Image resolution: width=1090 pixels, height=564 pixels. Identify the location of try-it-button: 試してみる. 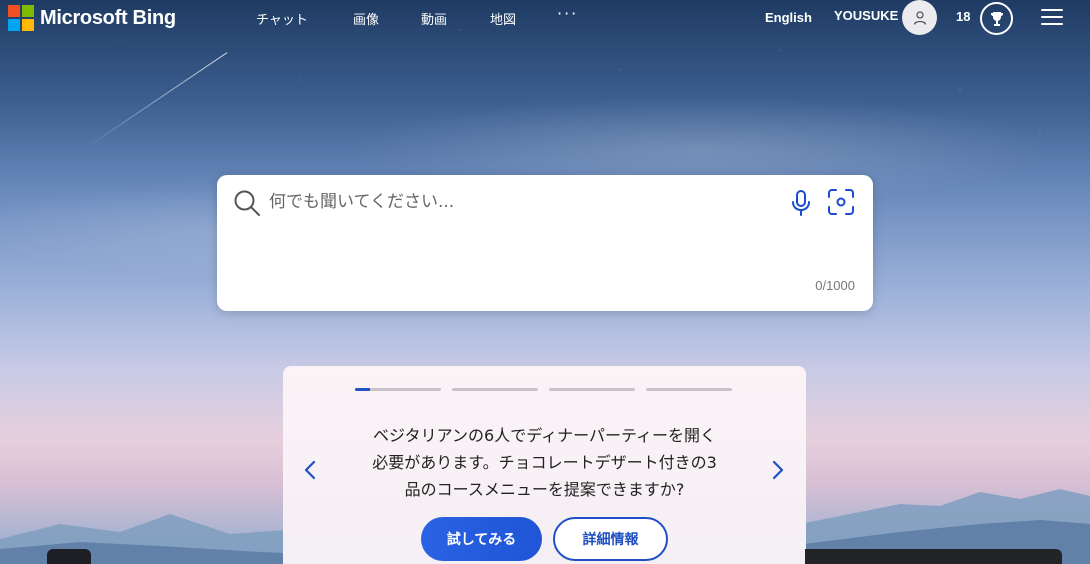
(481, 539).